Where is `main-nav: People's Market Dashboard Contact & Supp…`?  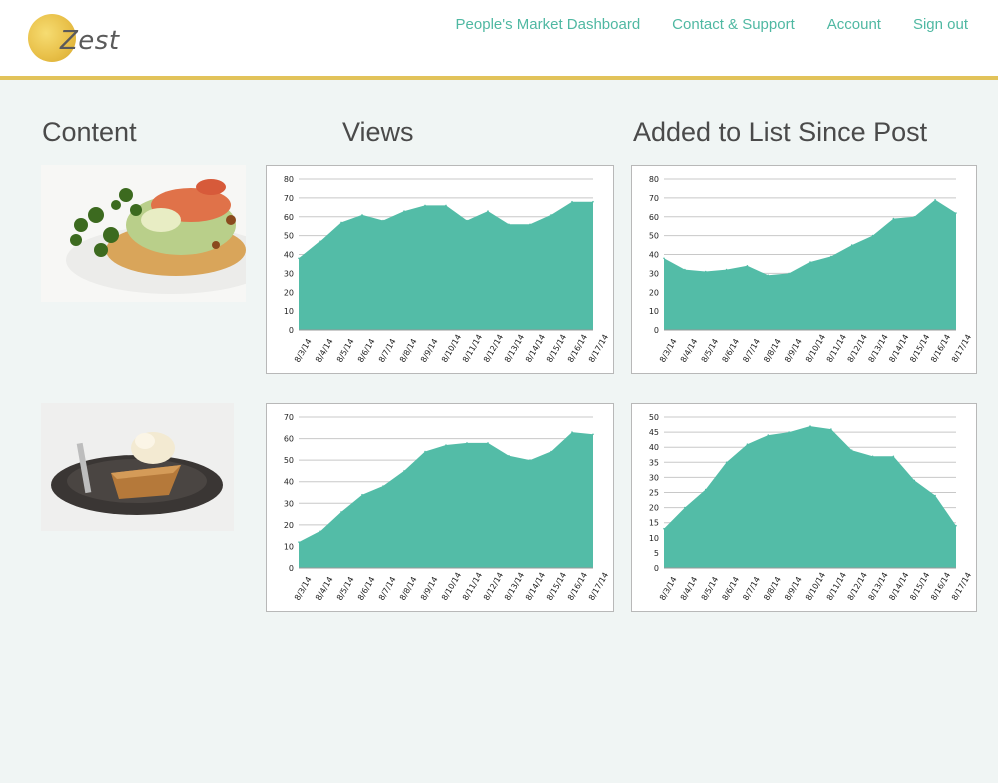 main-nav: People's Market Dashboard Contact & Supp… is located at coordinates (712, 24).